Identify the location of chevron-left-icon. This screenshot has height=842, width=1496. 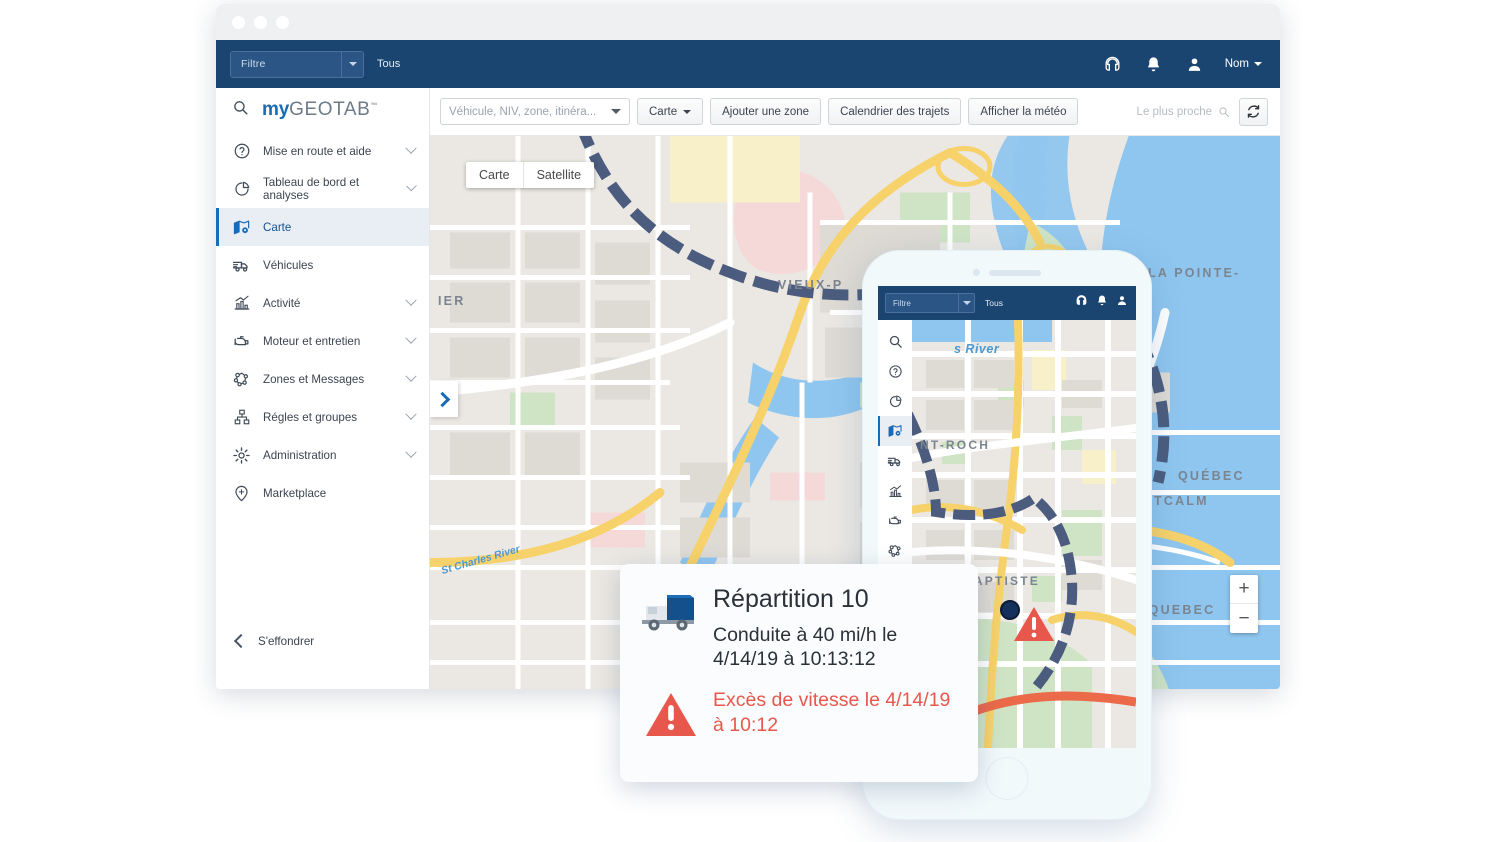
(241, 641).